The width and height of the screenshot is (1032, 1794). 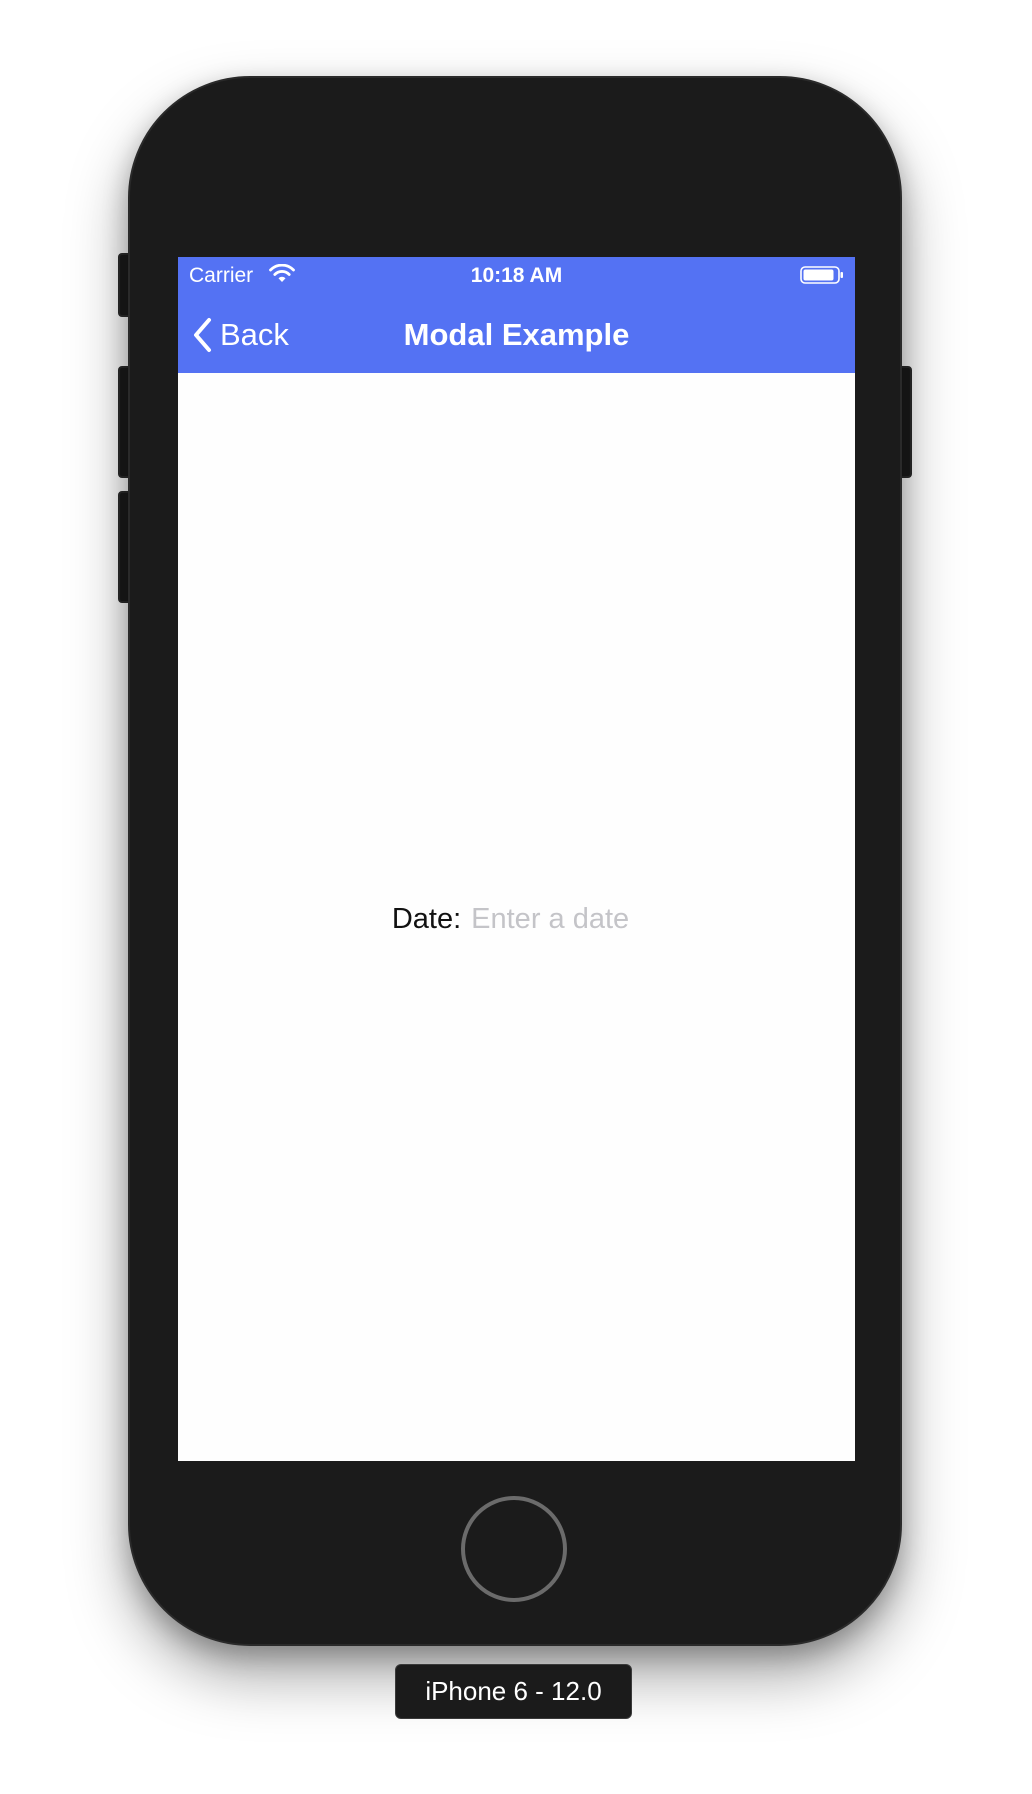 I want to click on home-button, so click(x=514, y=1549).